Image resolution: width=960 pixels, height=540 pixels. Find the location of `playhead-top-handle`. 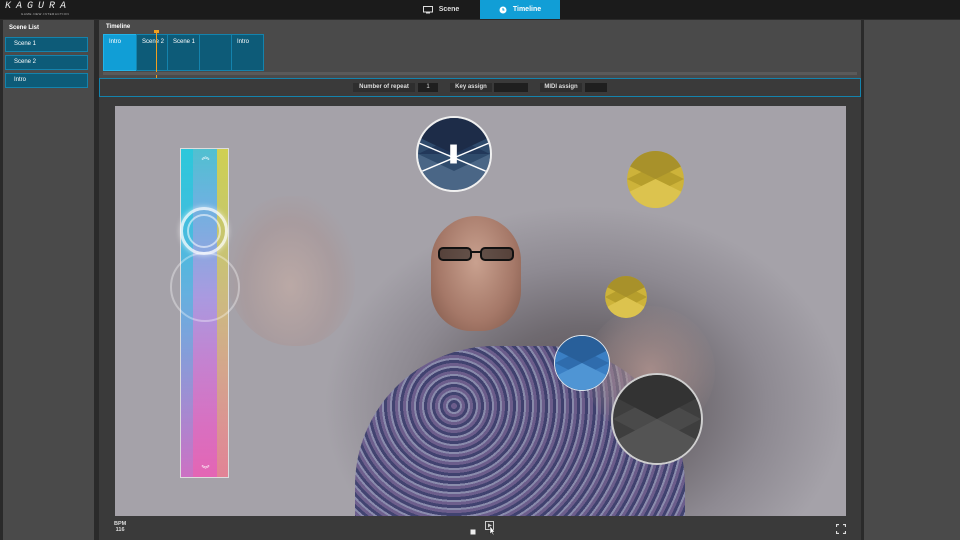

playhead-top-handle is located at coordinates (156, 31).